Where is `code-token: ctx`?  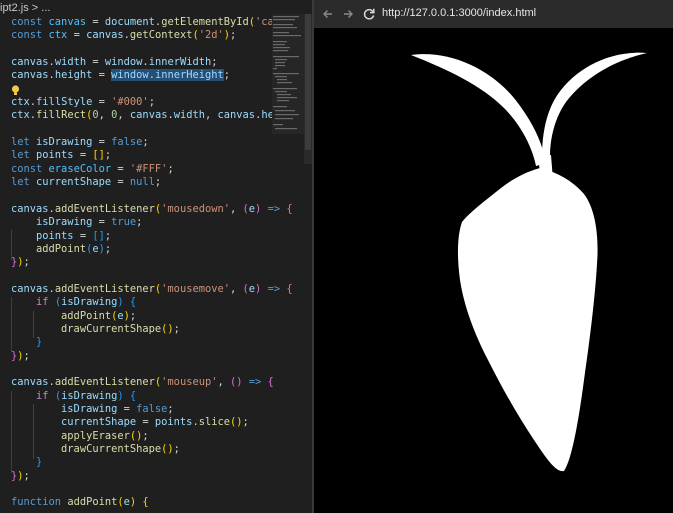
code-token: ctx is located at coordinates (20, 115).